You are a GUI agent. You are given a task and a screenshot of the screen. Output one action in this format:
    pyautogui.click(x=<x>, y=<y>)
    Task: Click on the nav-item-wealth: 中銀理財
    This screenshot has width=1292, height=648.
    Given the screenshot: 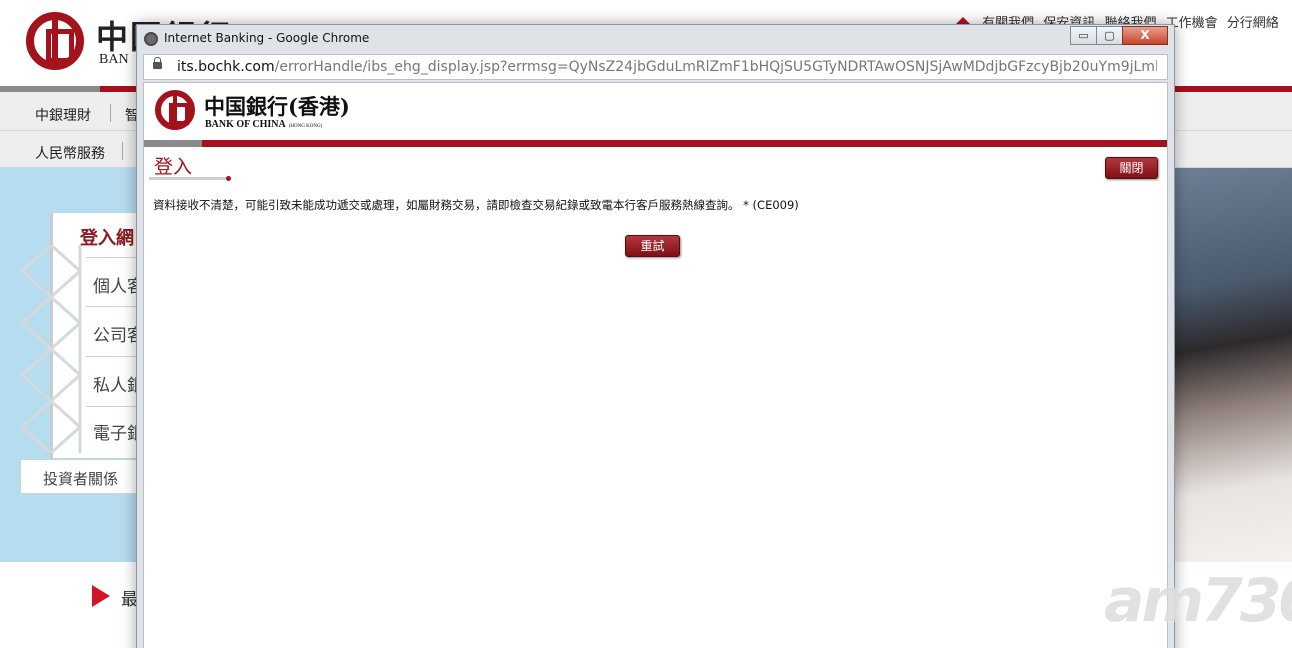 What is the action you would take?
    pyautogui.click(x=63, y=115)
    